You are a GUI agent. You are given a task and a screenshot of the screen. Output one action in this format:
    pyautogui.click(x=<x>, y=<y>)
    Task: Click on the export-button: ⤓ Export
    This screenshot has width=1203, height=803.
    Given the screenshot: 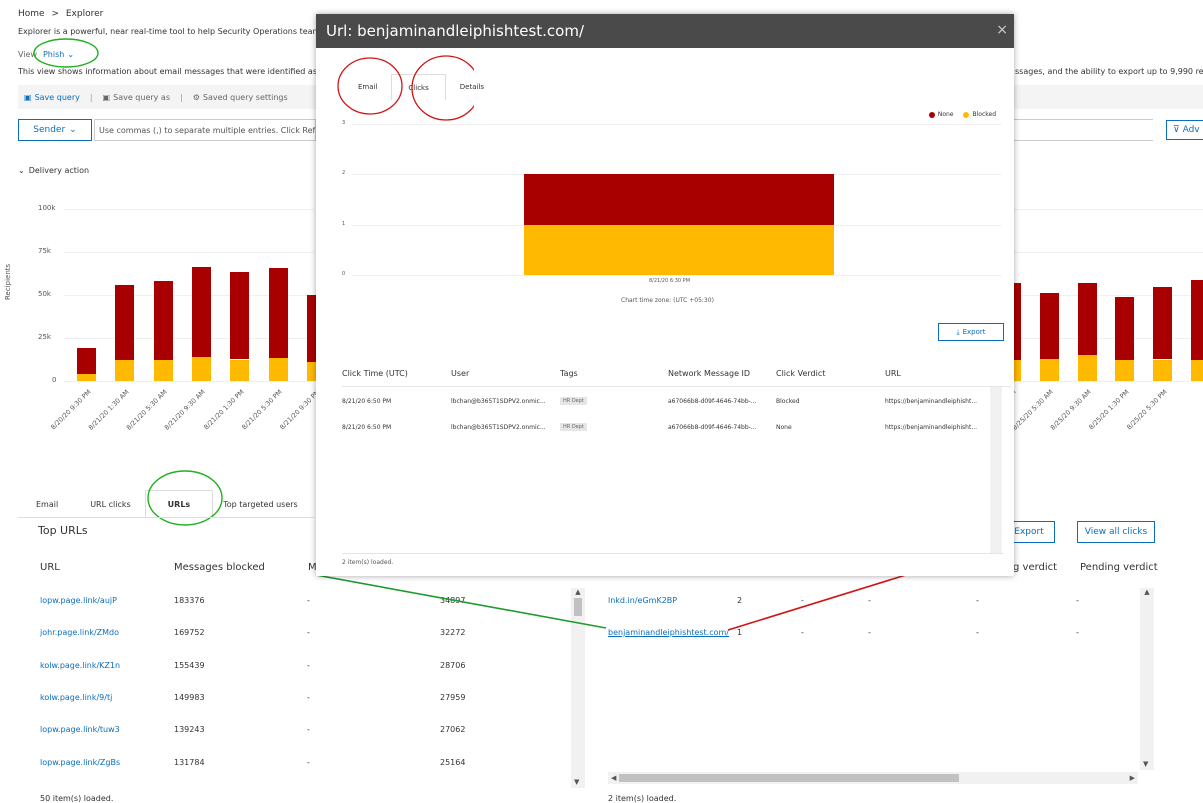 What is the action you would take?
    pyautogui.click(x=971, y=332)
    